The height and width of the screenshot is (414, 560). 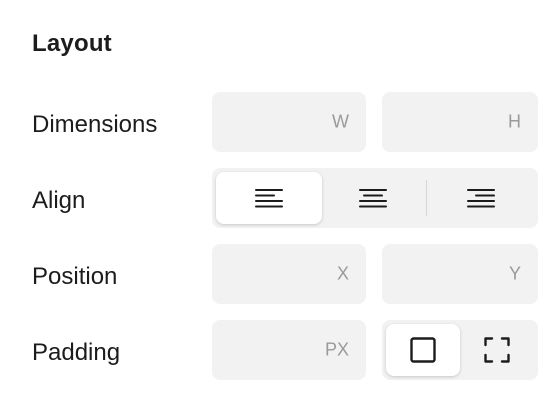 What do you see at coordinates (76, 352) in the screenshot?
I see `padding-label: Padding` at bounding box center [76, 352].